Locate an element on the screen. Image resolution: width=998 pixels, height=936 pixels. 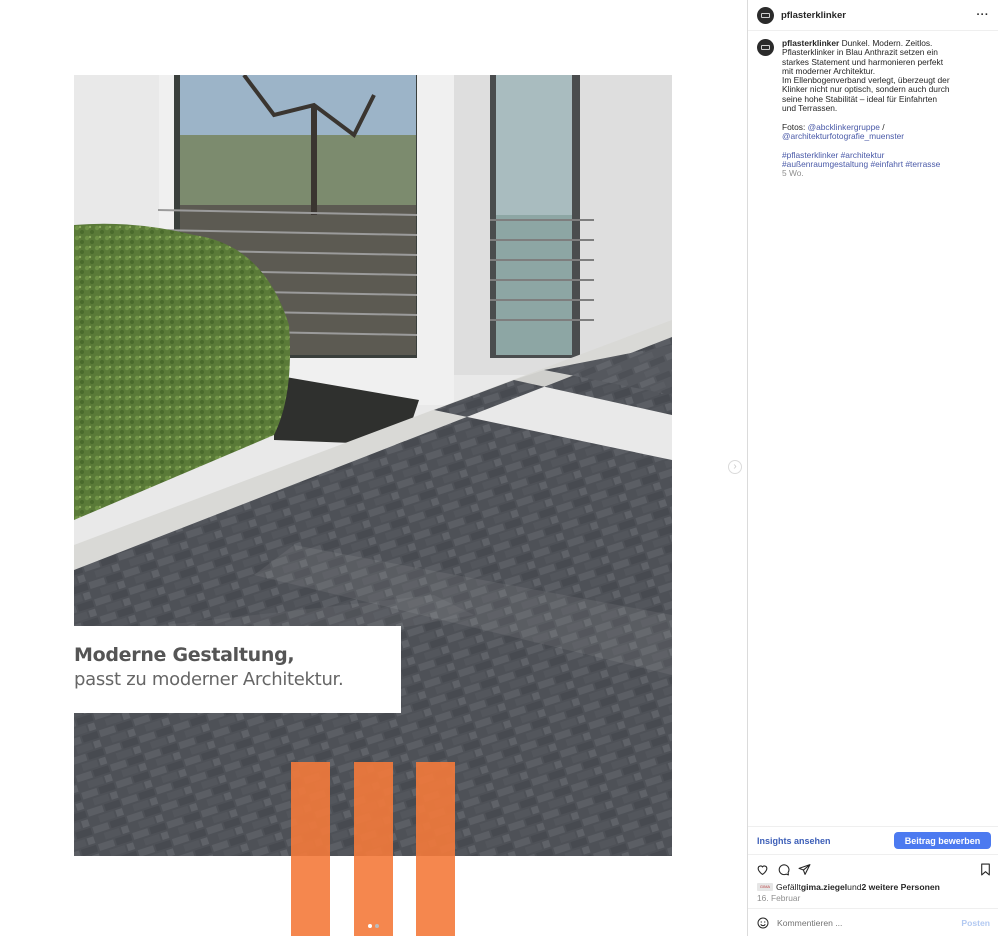
promote-post-button: Beitrag bewerben is located at coordinates (942, 840).